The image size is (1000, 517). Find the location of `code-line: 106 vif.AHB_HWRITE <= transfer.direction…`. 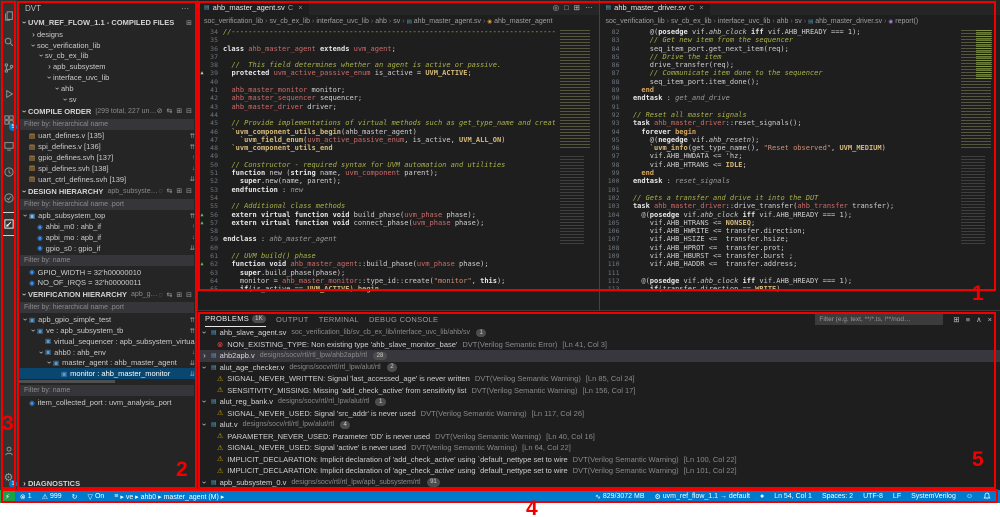

code-line: 106 vif.AHB_HWRITE <= transfer.direction… is located at coordinates (778, 231).